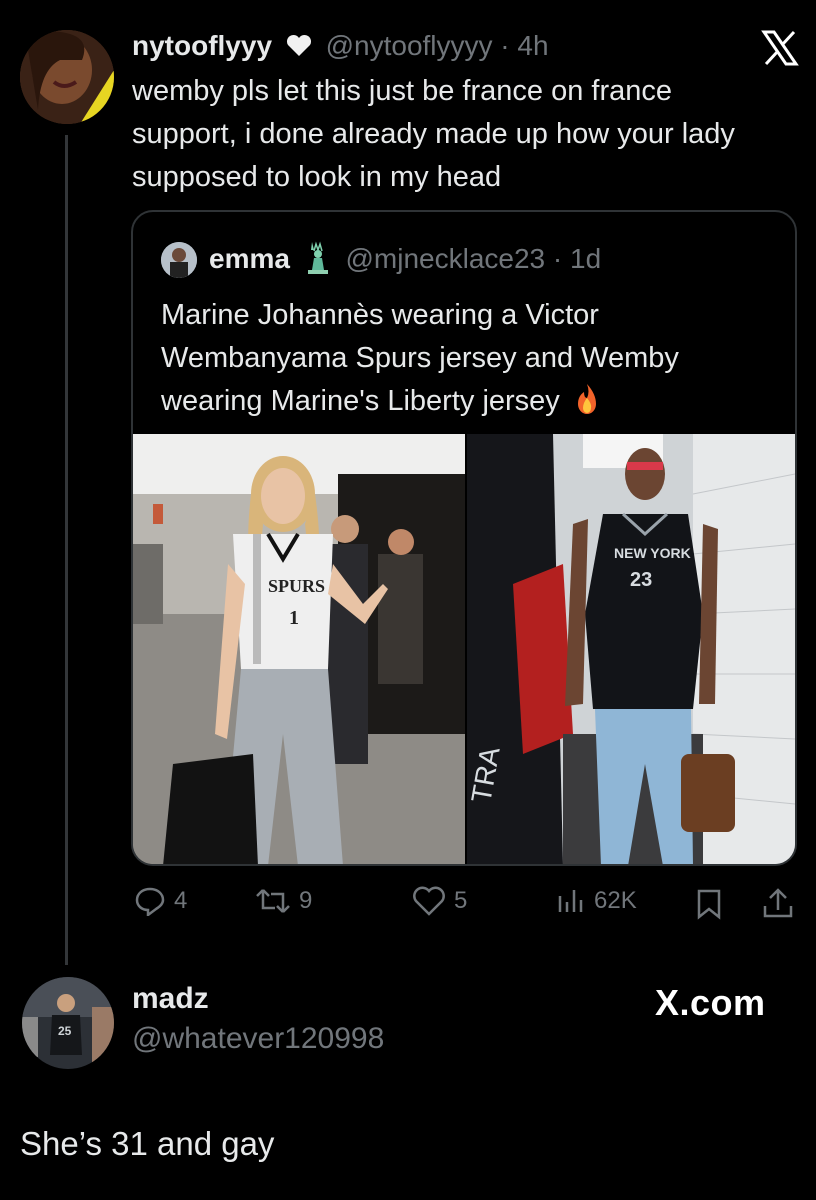 This screenshot has width=816, height=1200. I want to click on statue-of-liberty-icon, so click(318, 261).